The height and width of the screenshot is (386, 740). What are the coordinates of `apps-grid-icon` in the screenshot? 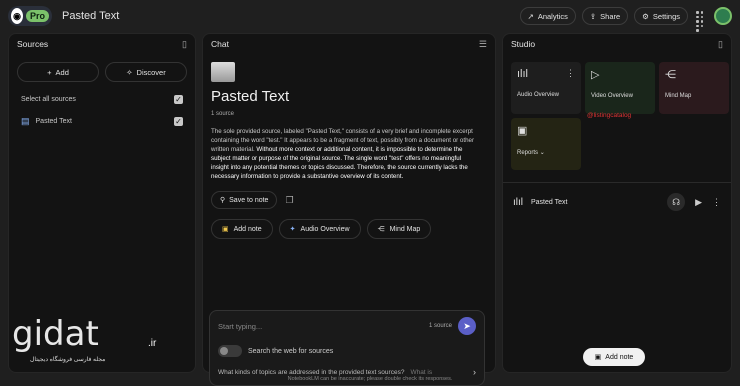 It's located at (701, 20).